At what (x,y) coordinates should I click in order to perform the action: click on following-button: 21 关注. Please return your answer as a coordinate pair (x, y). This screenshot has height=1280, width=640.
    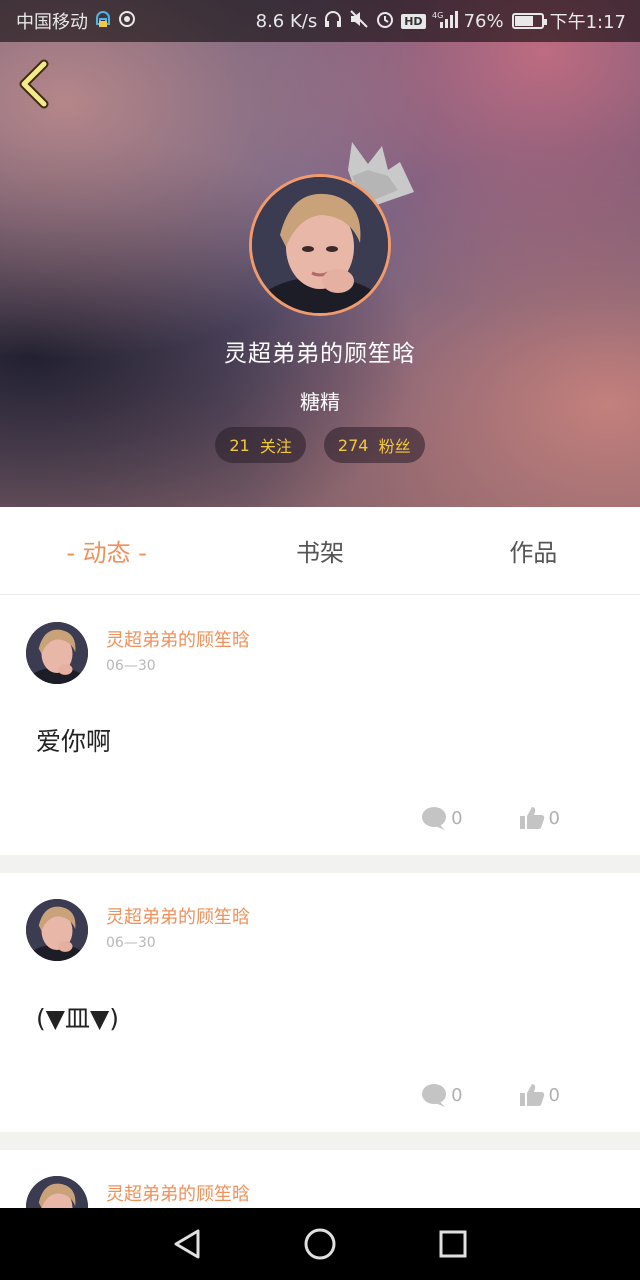
    Looking at the image, I should click on (260, 445).